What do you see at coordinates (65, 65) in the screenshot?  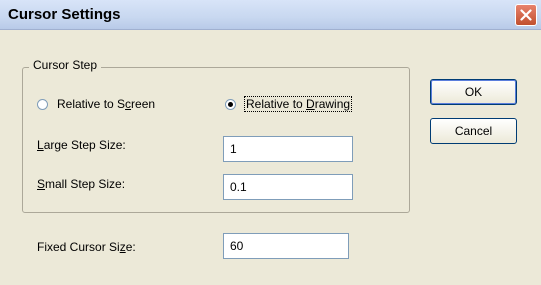 I see `cursor-step-group-label: Cursor Step` at bounding box center [65, 65].